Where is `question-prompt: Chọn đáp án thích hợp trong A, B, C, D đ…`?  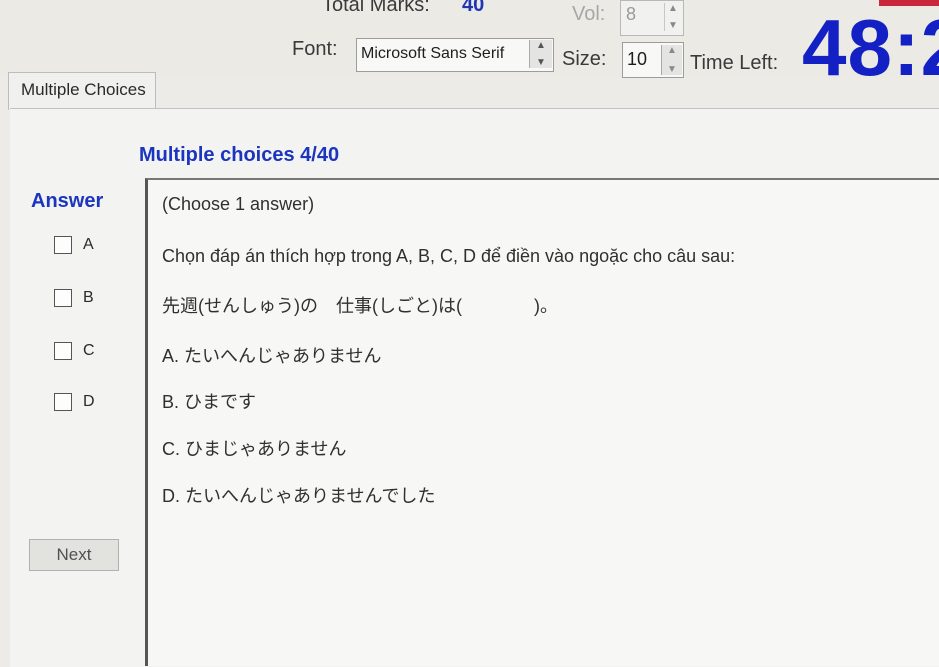
question-prompt: Chọn đáp án thích hợp trong A, B, C, D đ… is located at coordinates (449, 256).